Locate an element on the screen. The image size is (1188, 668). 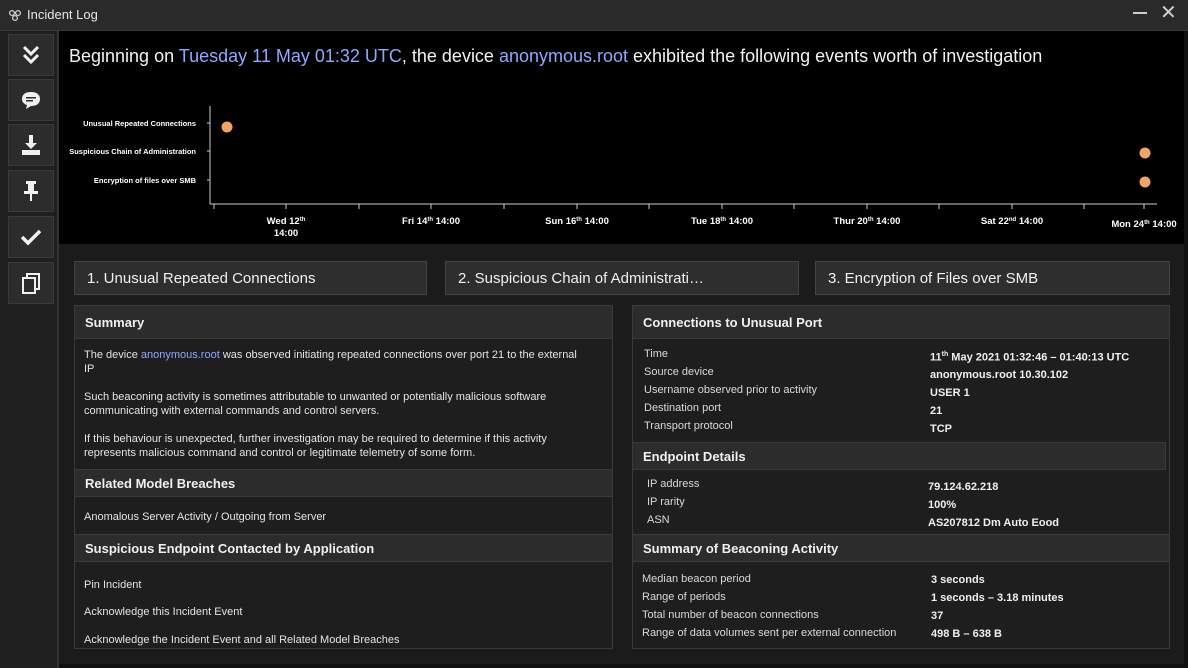
ip-address-label: IP address is located at coordinates (673, 484).